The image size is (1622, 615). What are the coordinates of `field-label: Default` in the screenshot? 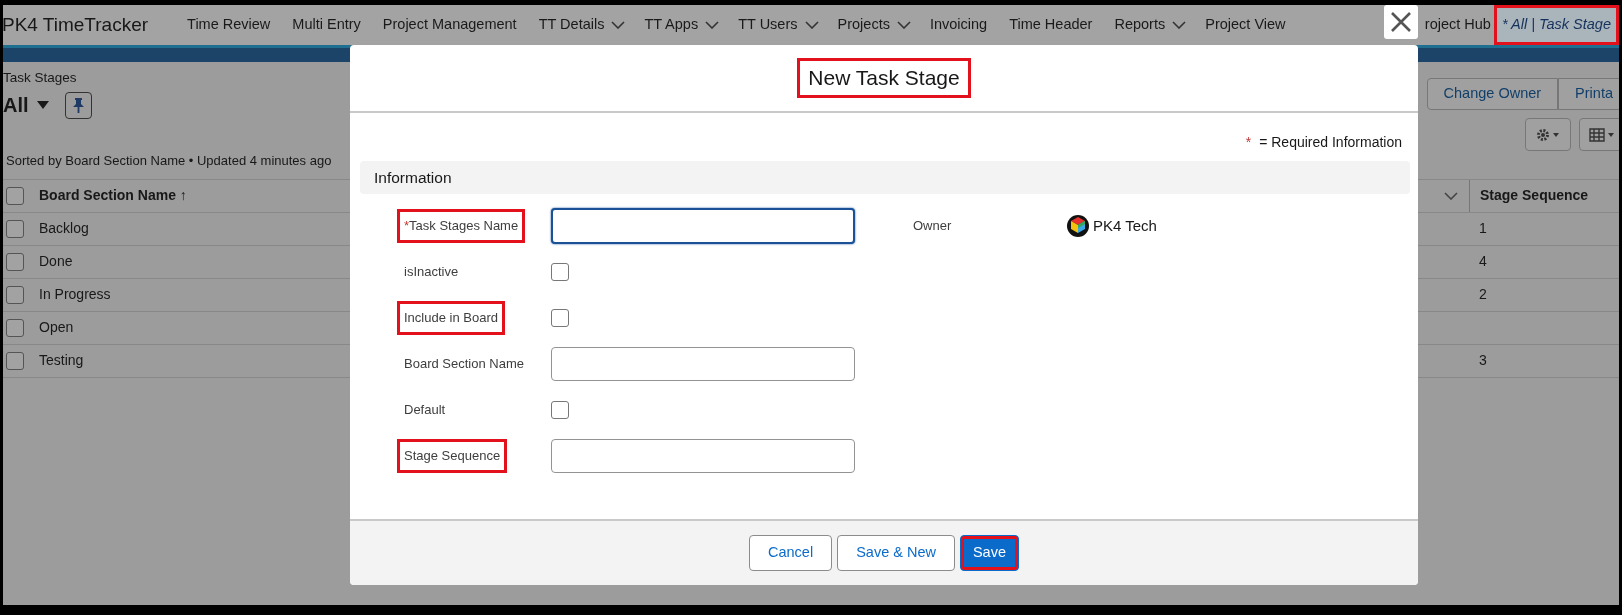 It's located at (425, 409).